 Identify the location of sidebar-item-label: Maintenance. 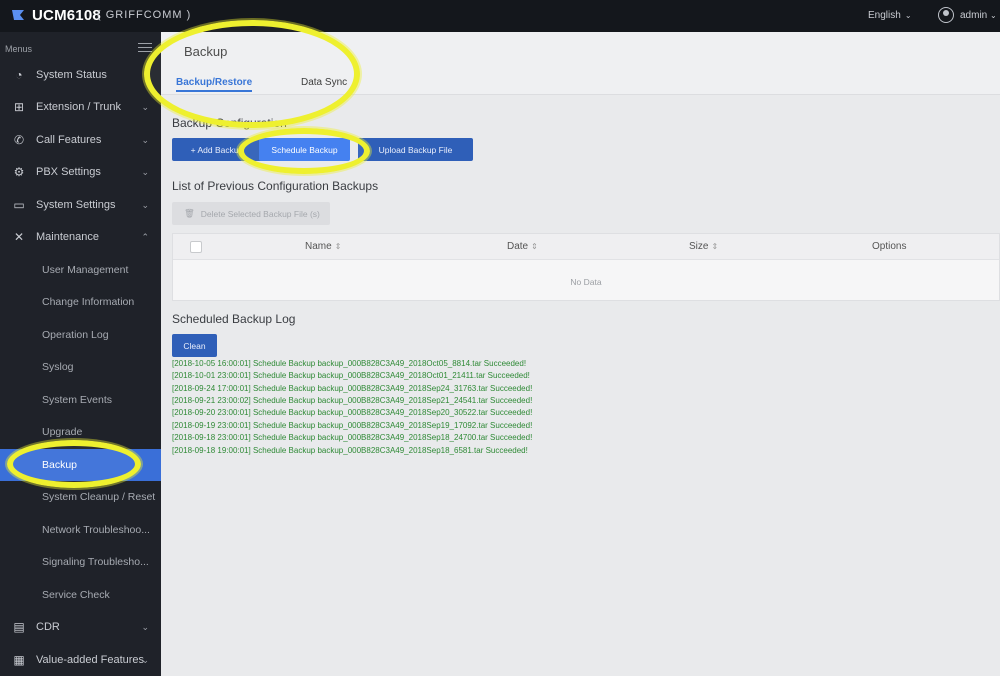
(67, 237).